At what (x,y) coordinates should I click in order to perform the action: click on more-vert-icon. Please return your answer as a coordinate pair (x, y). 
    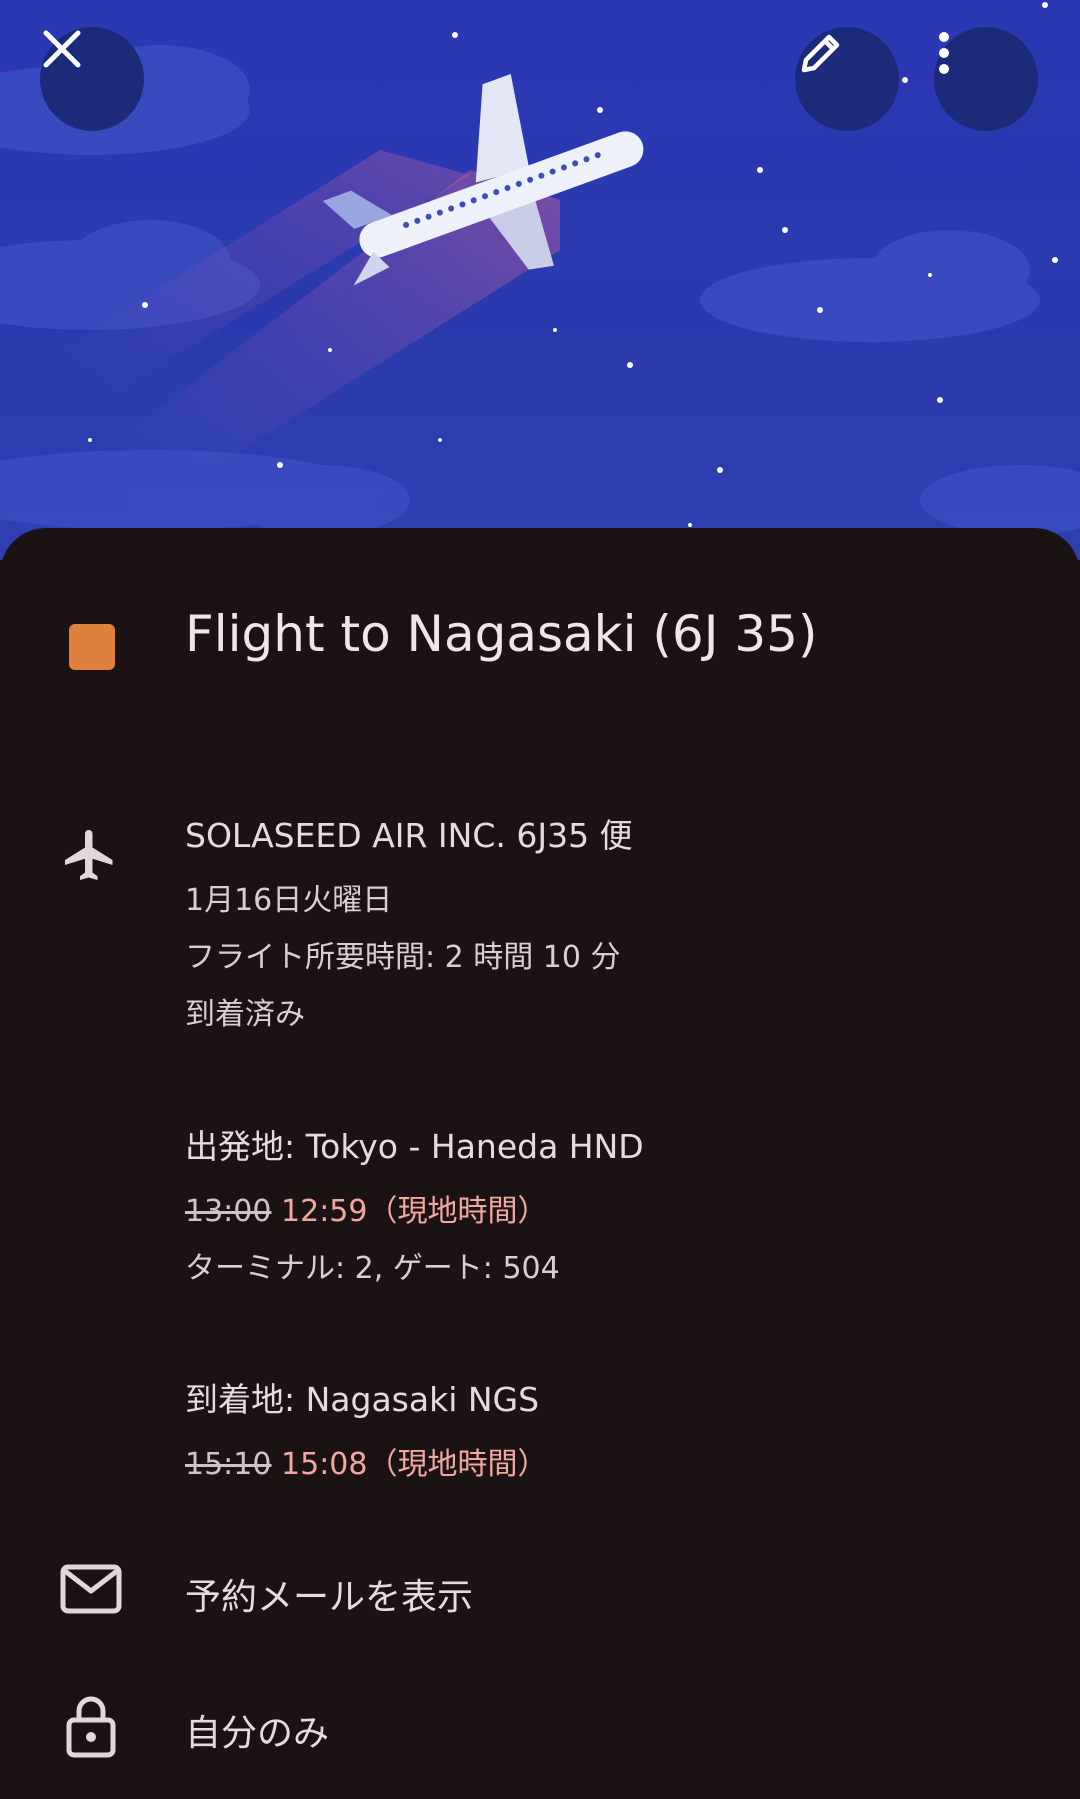
    Looking at the image, I should click on (944, 53).